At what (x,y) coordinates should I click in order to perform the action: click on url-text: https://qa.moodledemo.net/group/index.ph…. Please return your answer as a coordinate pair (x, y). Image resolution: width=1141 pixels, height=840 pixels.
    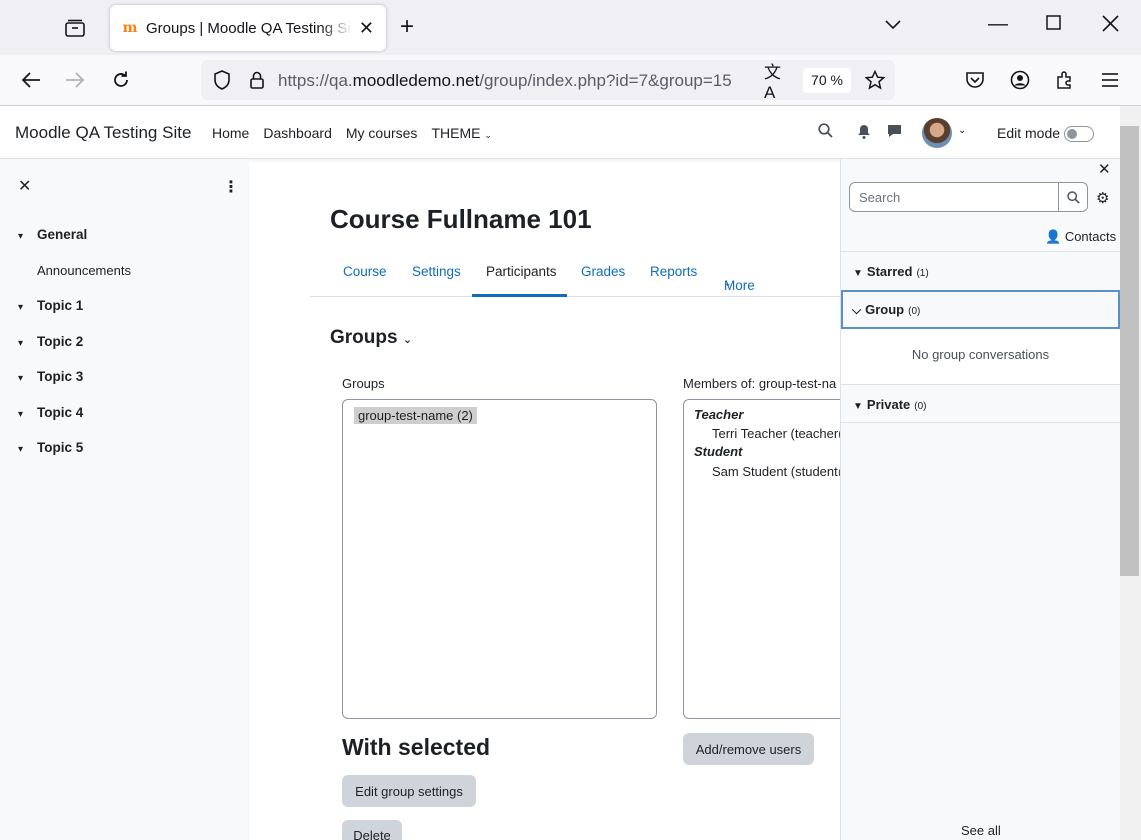
    Looking at the image, I should click on (505, 81).